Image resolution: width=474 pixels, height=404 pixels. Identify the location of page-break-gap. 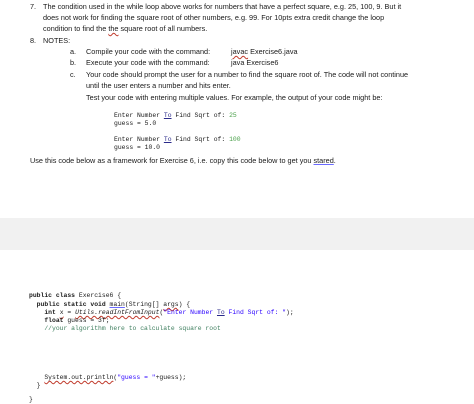
(237, 234).